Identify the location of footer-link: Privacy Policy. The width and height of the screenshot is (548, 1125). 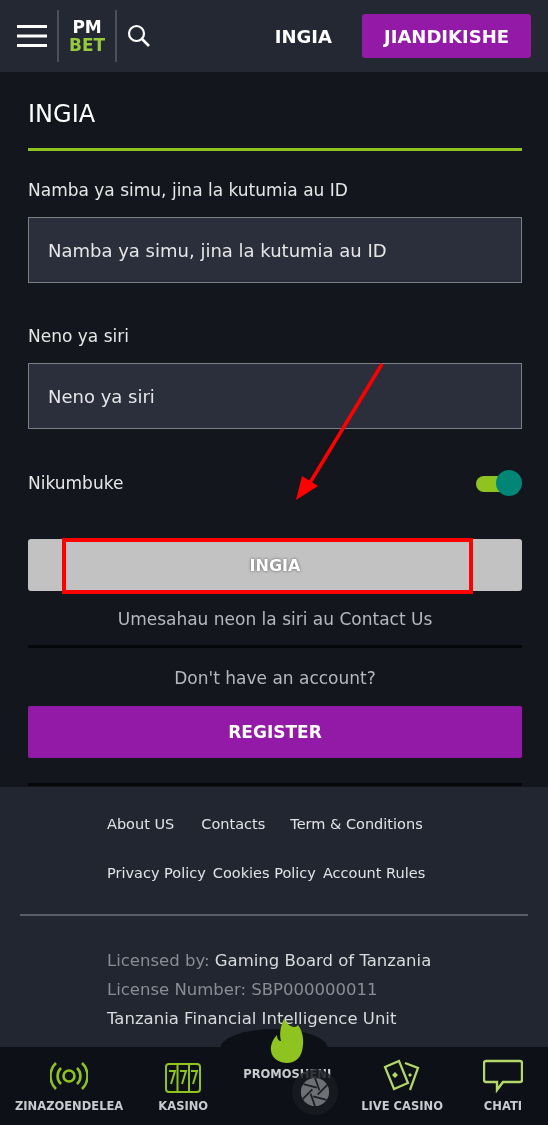
(156, 876).